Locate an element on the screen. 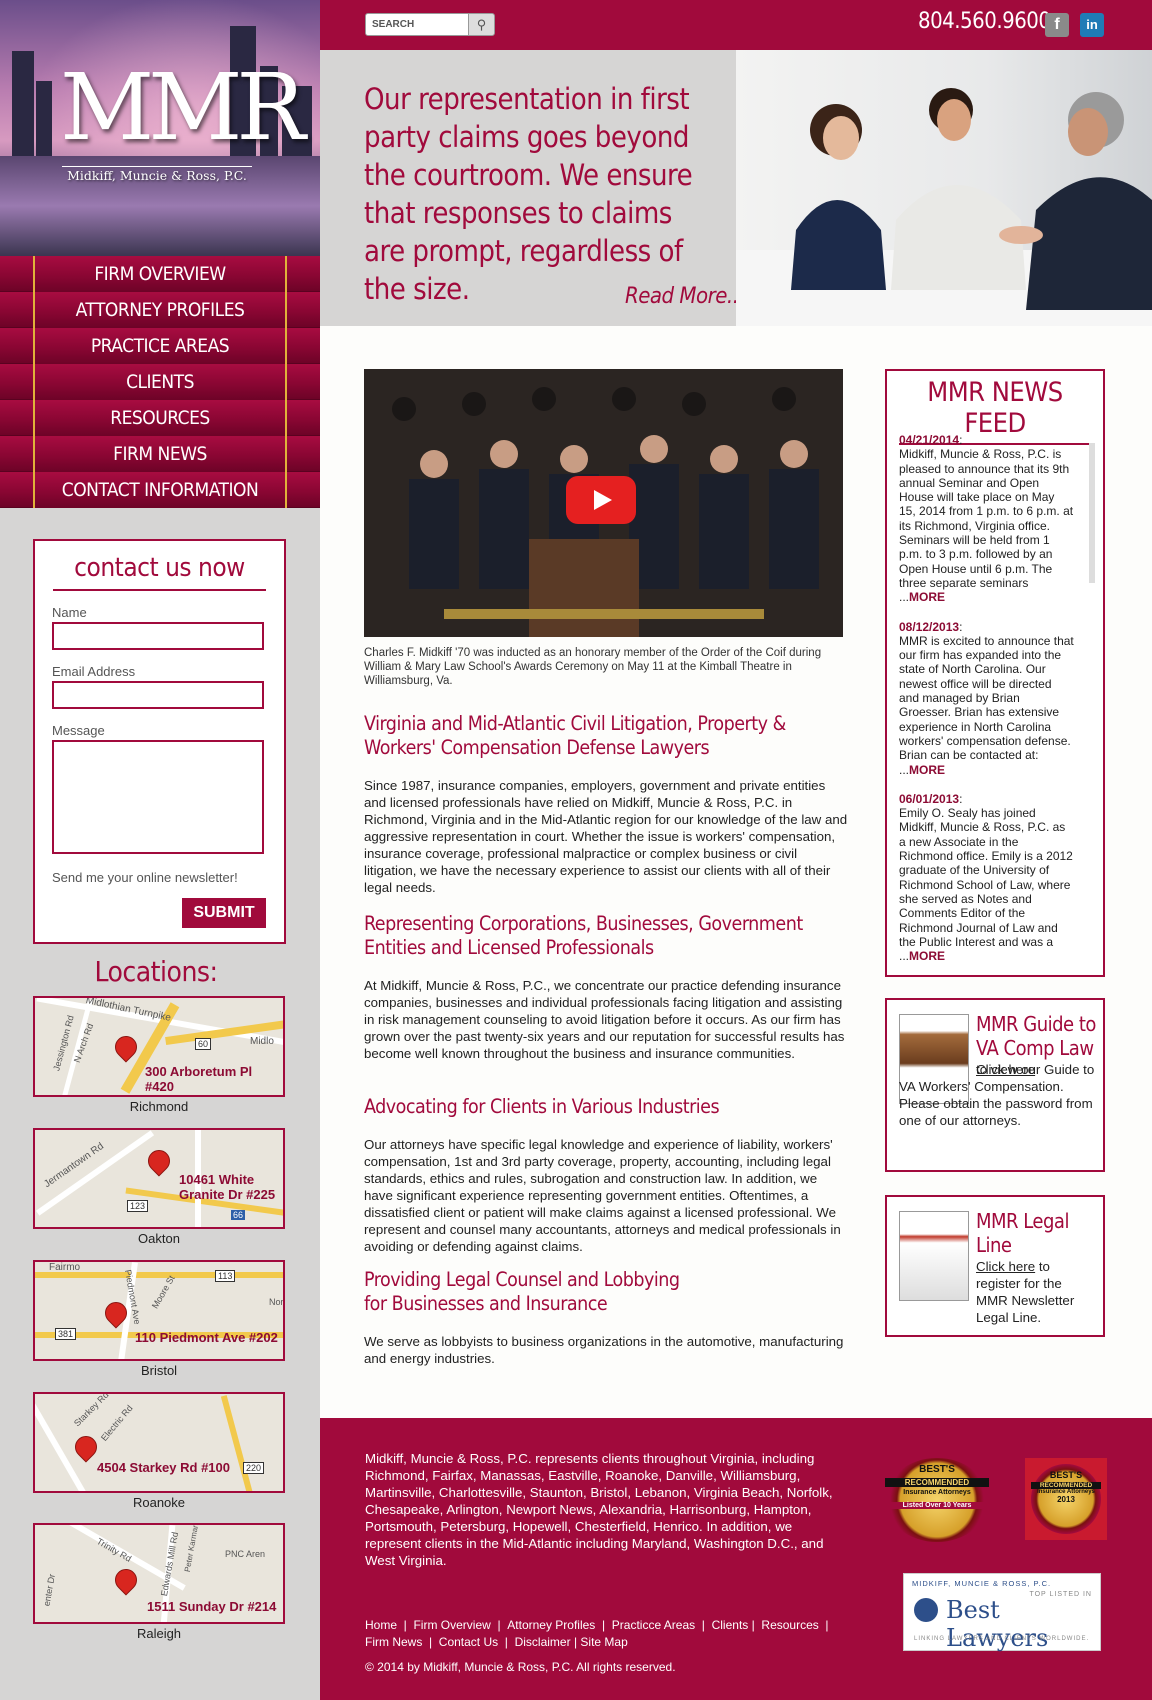  hero-photo is located at coordinates (944, 188).